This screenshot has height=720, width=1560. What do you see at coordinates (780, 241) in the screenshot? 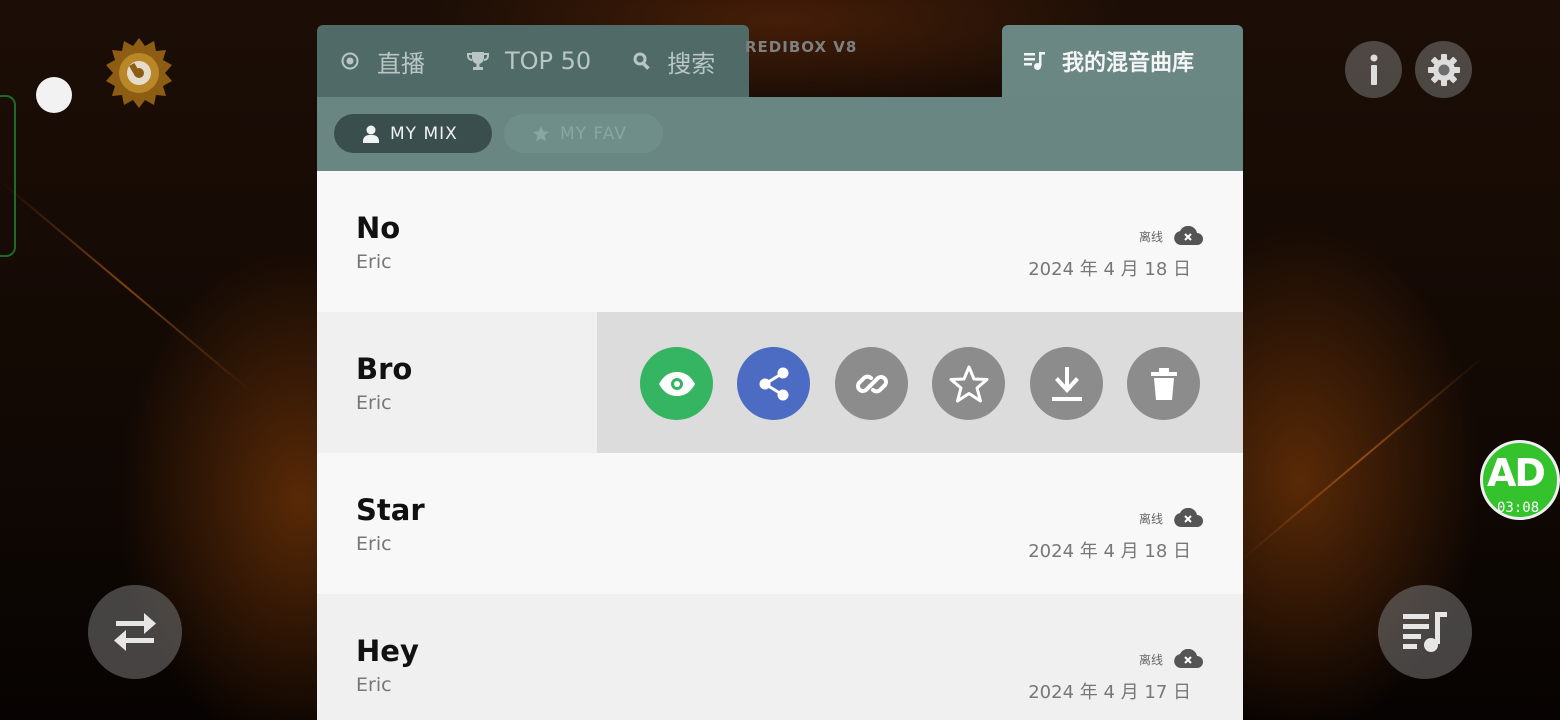
I see `list-item: No Eric 离线 2024 年 4 月 18 日` at bounding box center [780, 241].